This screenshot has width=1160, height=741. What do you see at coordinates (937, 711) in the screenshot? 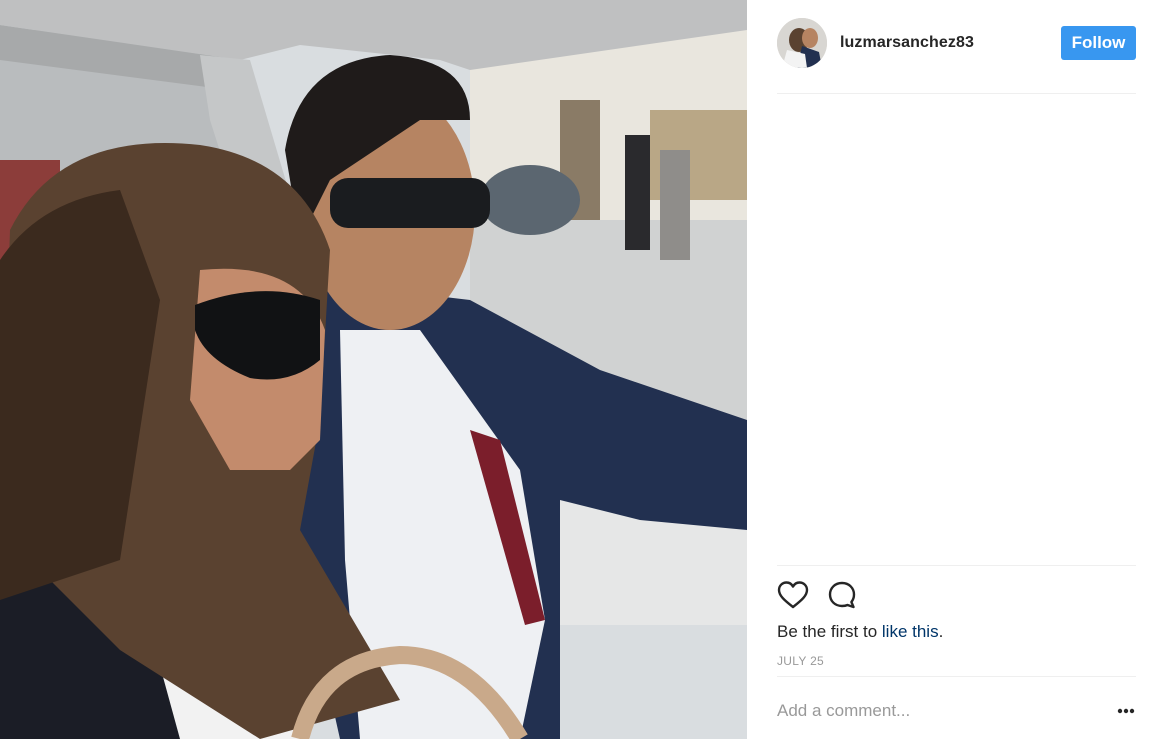
I see `comment-input` at bounding box center [937, 711].